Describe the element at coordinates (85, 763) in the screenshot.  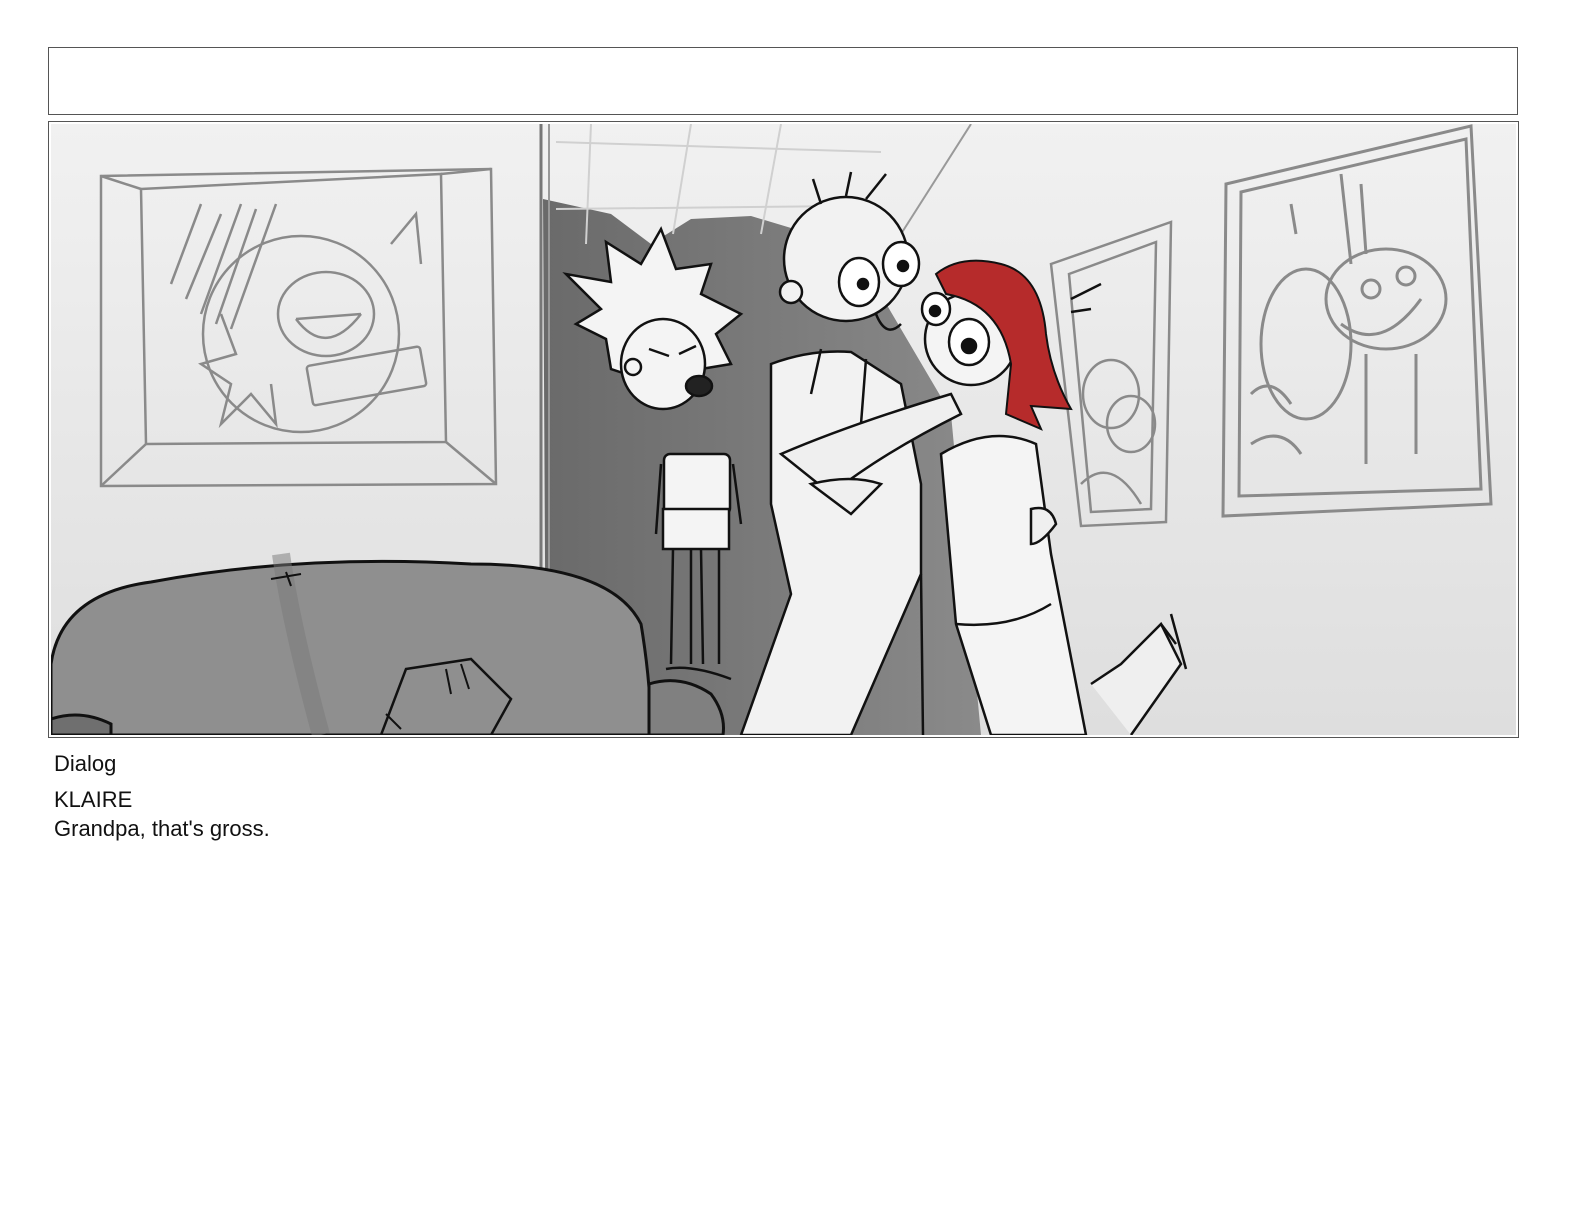
I see `dialog-heading: Dialog` at that location.